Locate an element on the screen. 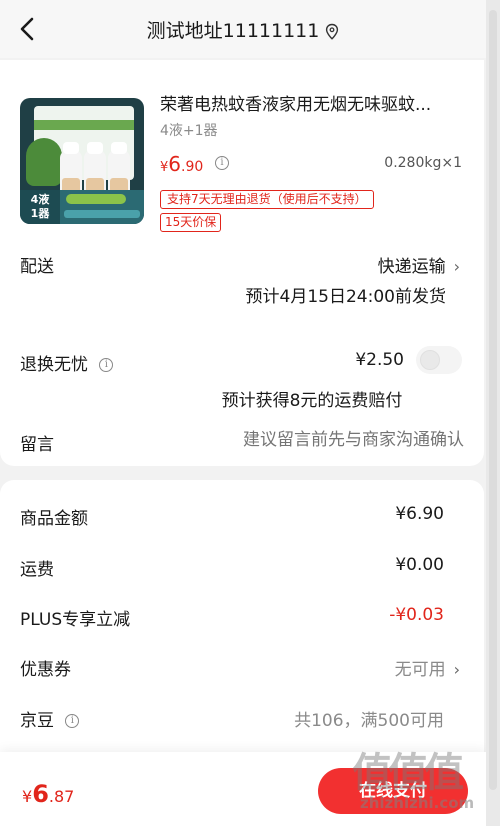  return-compensation-text: 预计获得8元的运费赔付 is located at coordinates (312, 401).